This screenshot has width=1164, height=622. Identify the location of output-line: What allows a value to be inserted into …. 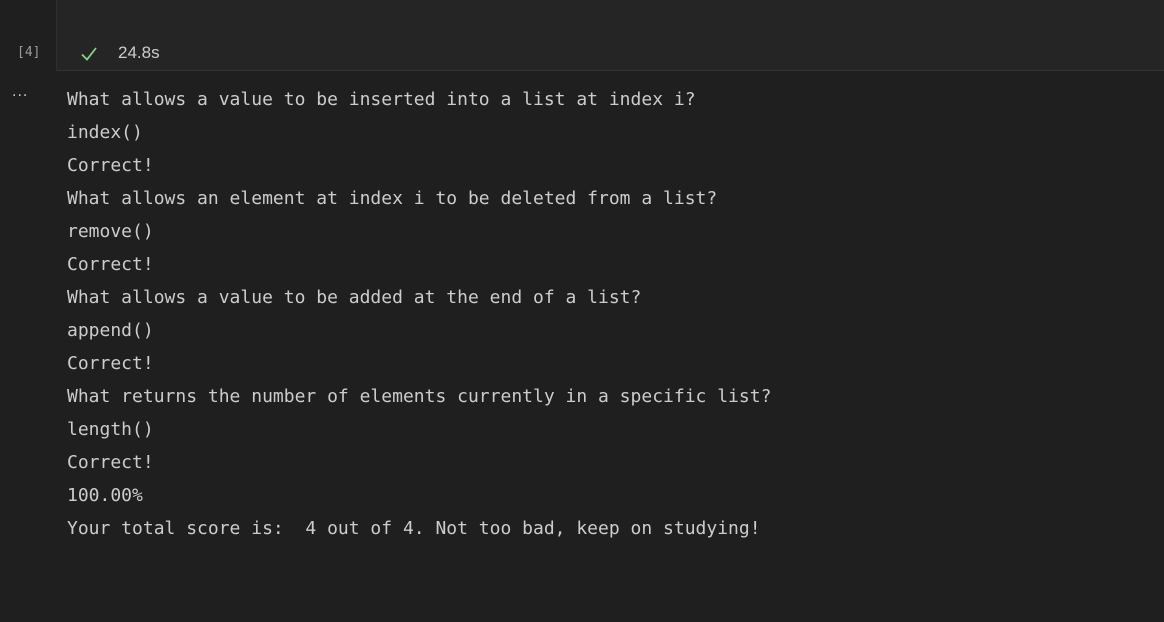
(381, 99).